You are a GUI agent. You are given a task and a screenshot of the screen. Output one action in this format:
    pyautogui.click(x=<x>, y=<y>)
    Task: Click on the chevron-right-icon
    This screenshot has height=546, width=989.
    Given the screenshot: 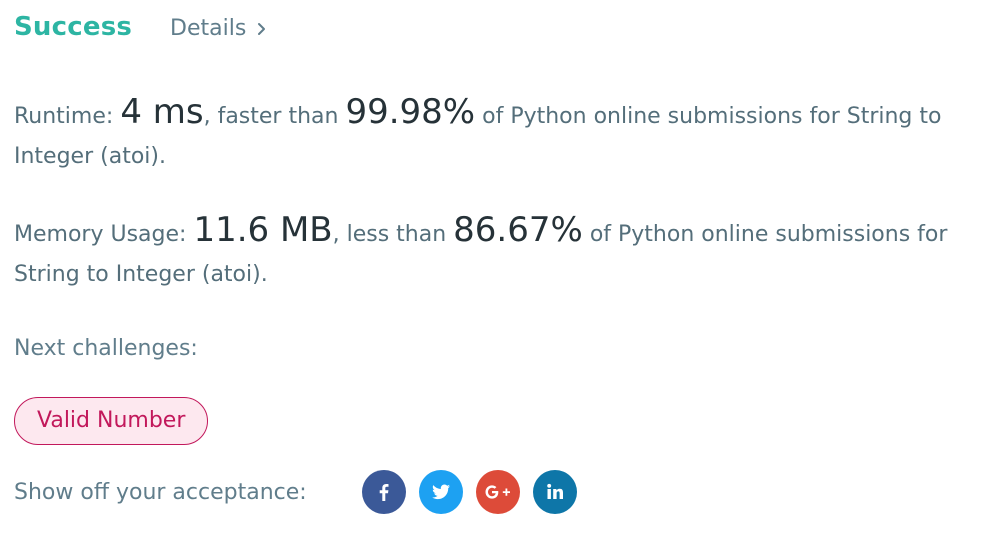 What is the action you would take?
    pyautogui.click(x=262, y=28)
    